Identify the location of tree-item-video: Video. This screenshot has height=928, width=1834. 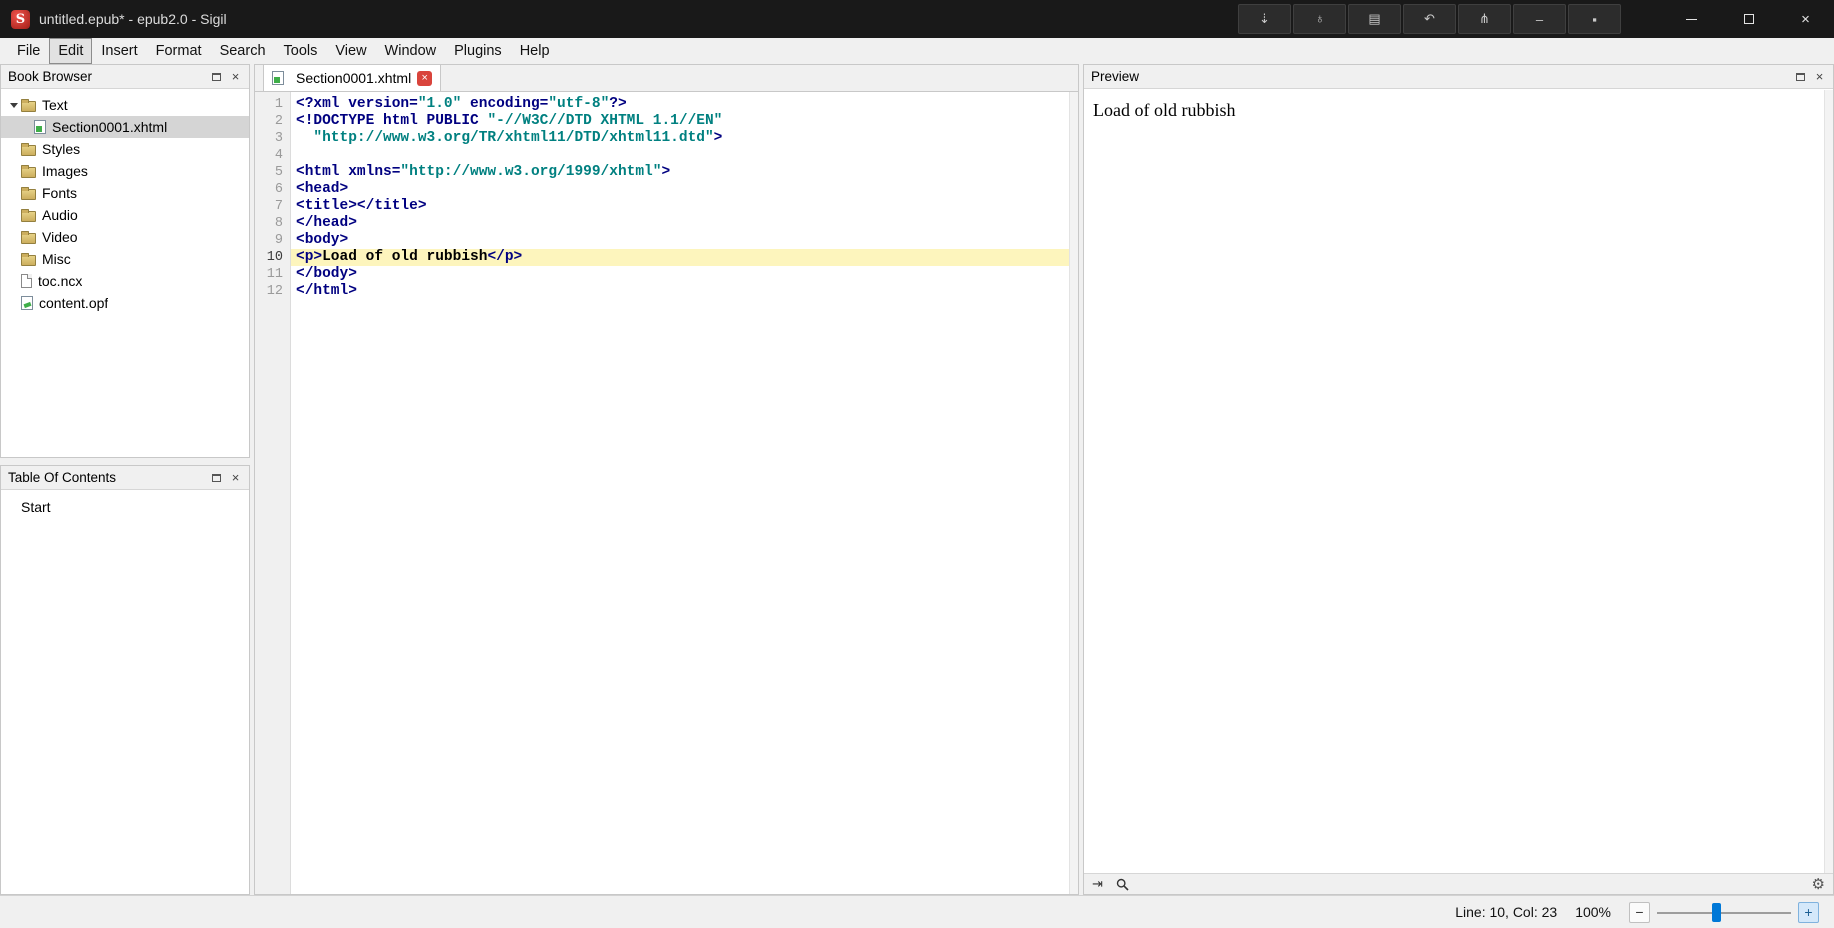
(125, 237).